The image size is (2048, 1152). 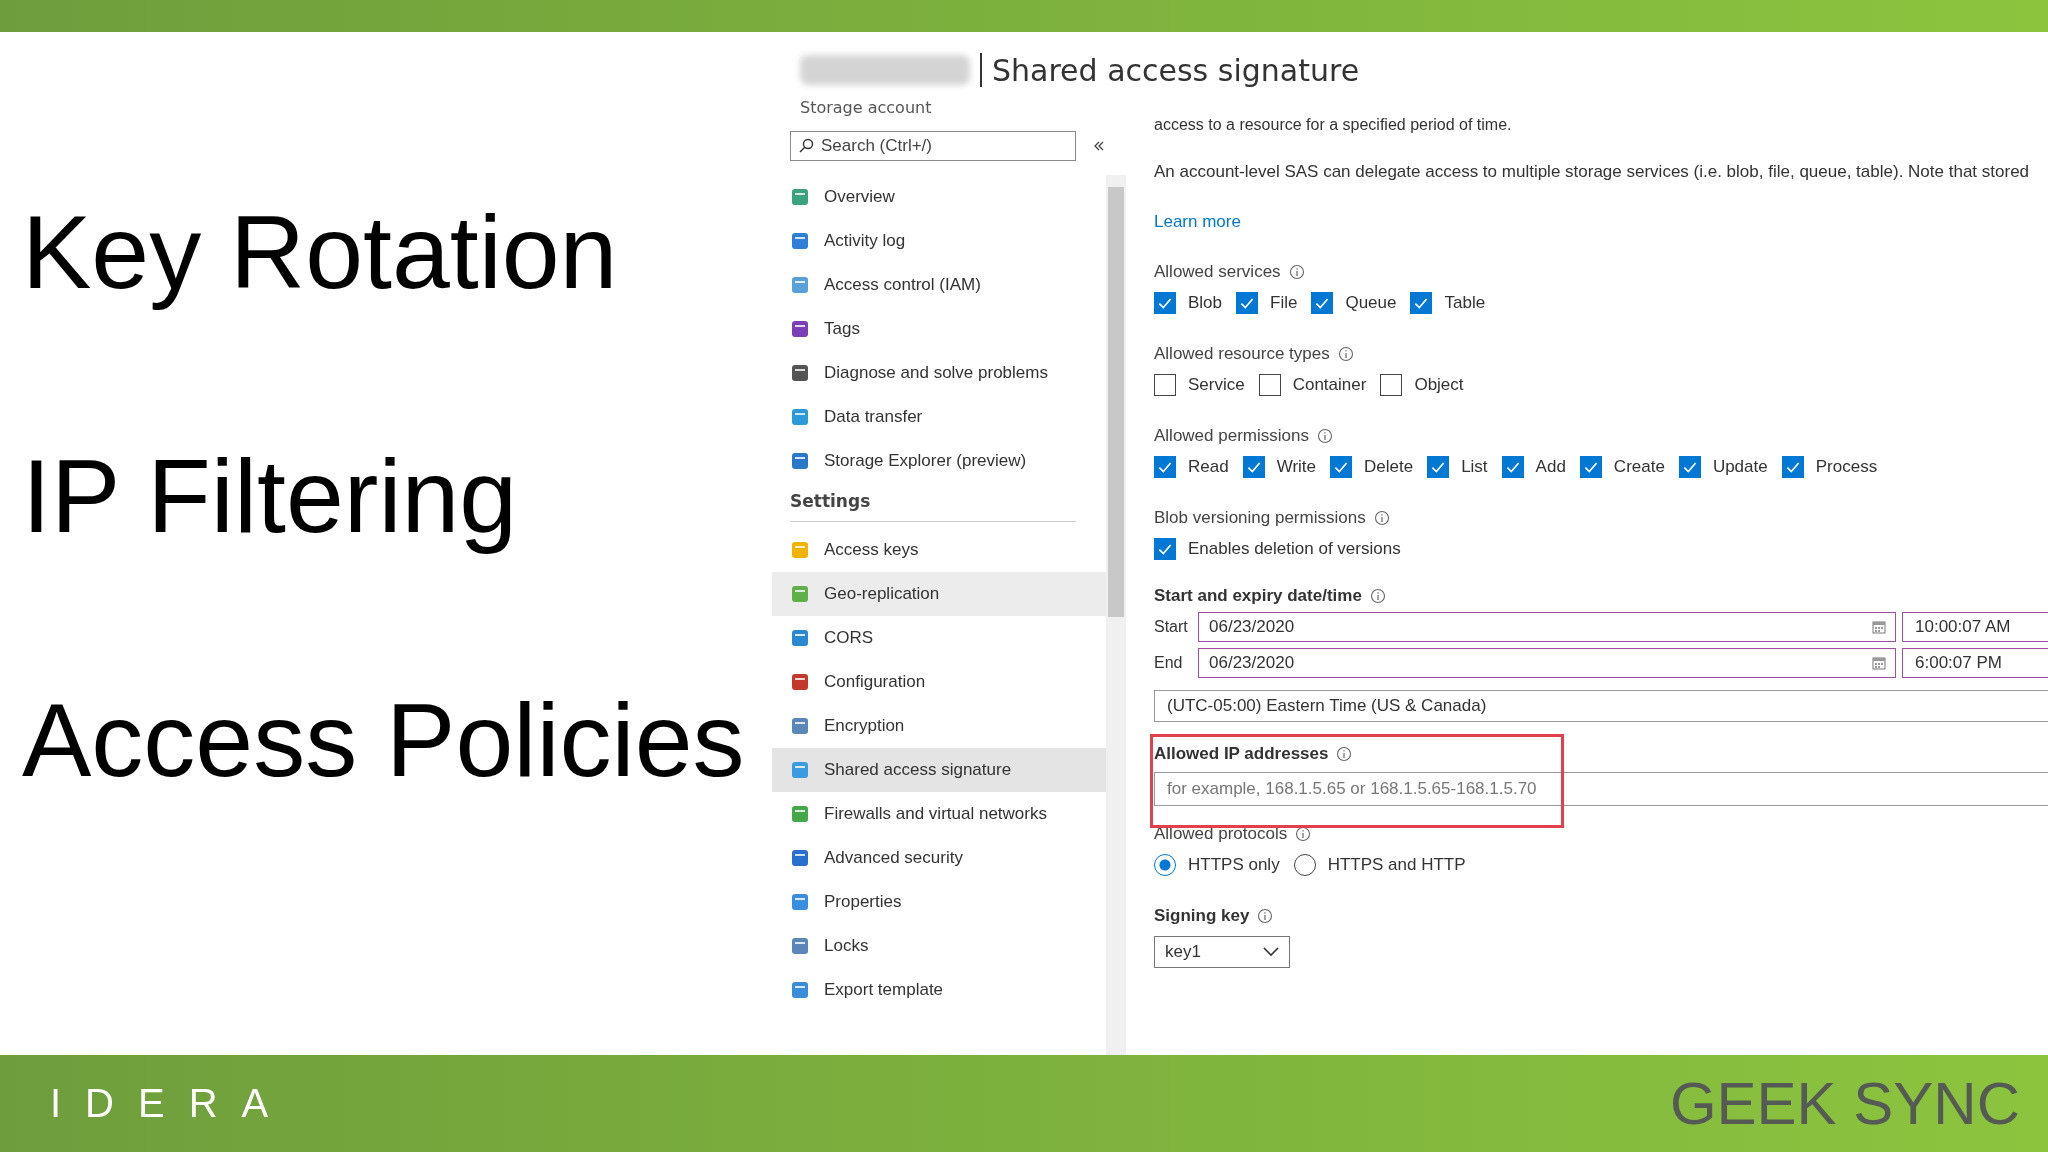 I want to click on description-text: An account-level SAS can delegate access to multiple storage services (i.e. blob, file, queue, table). Note that stored, so click(x=1592, y=172).